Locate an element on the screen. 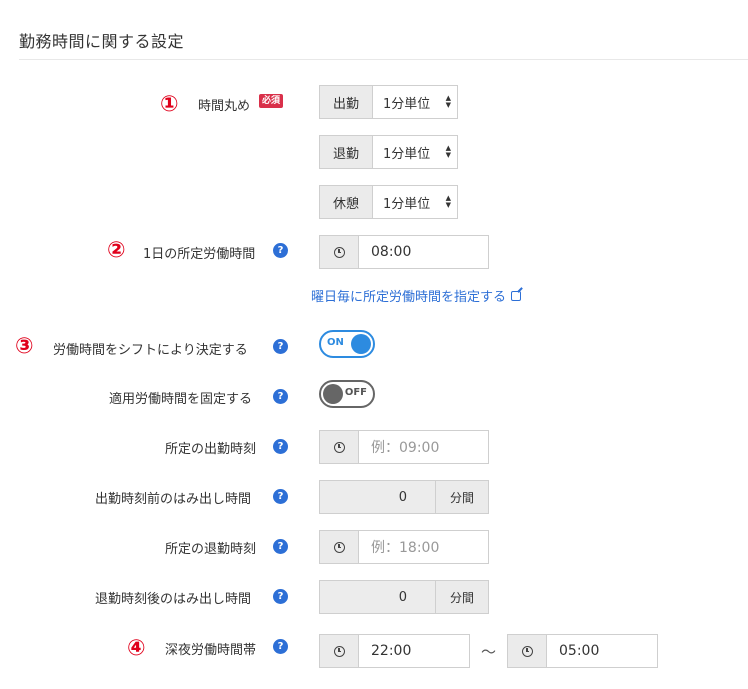  start-time-input: 例：09:00 is located at coordinates (424, 447).